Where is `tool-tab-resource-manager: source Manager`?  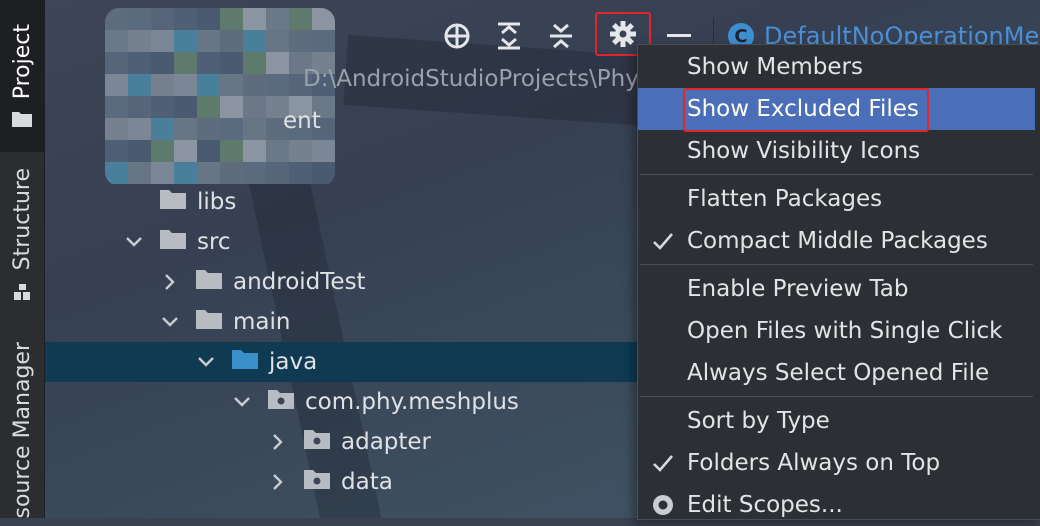 tool-tab-resource-manager: source Manager is located at coordinates (22, 424).